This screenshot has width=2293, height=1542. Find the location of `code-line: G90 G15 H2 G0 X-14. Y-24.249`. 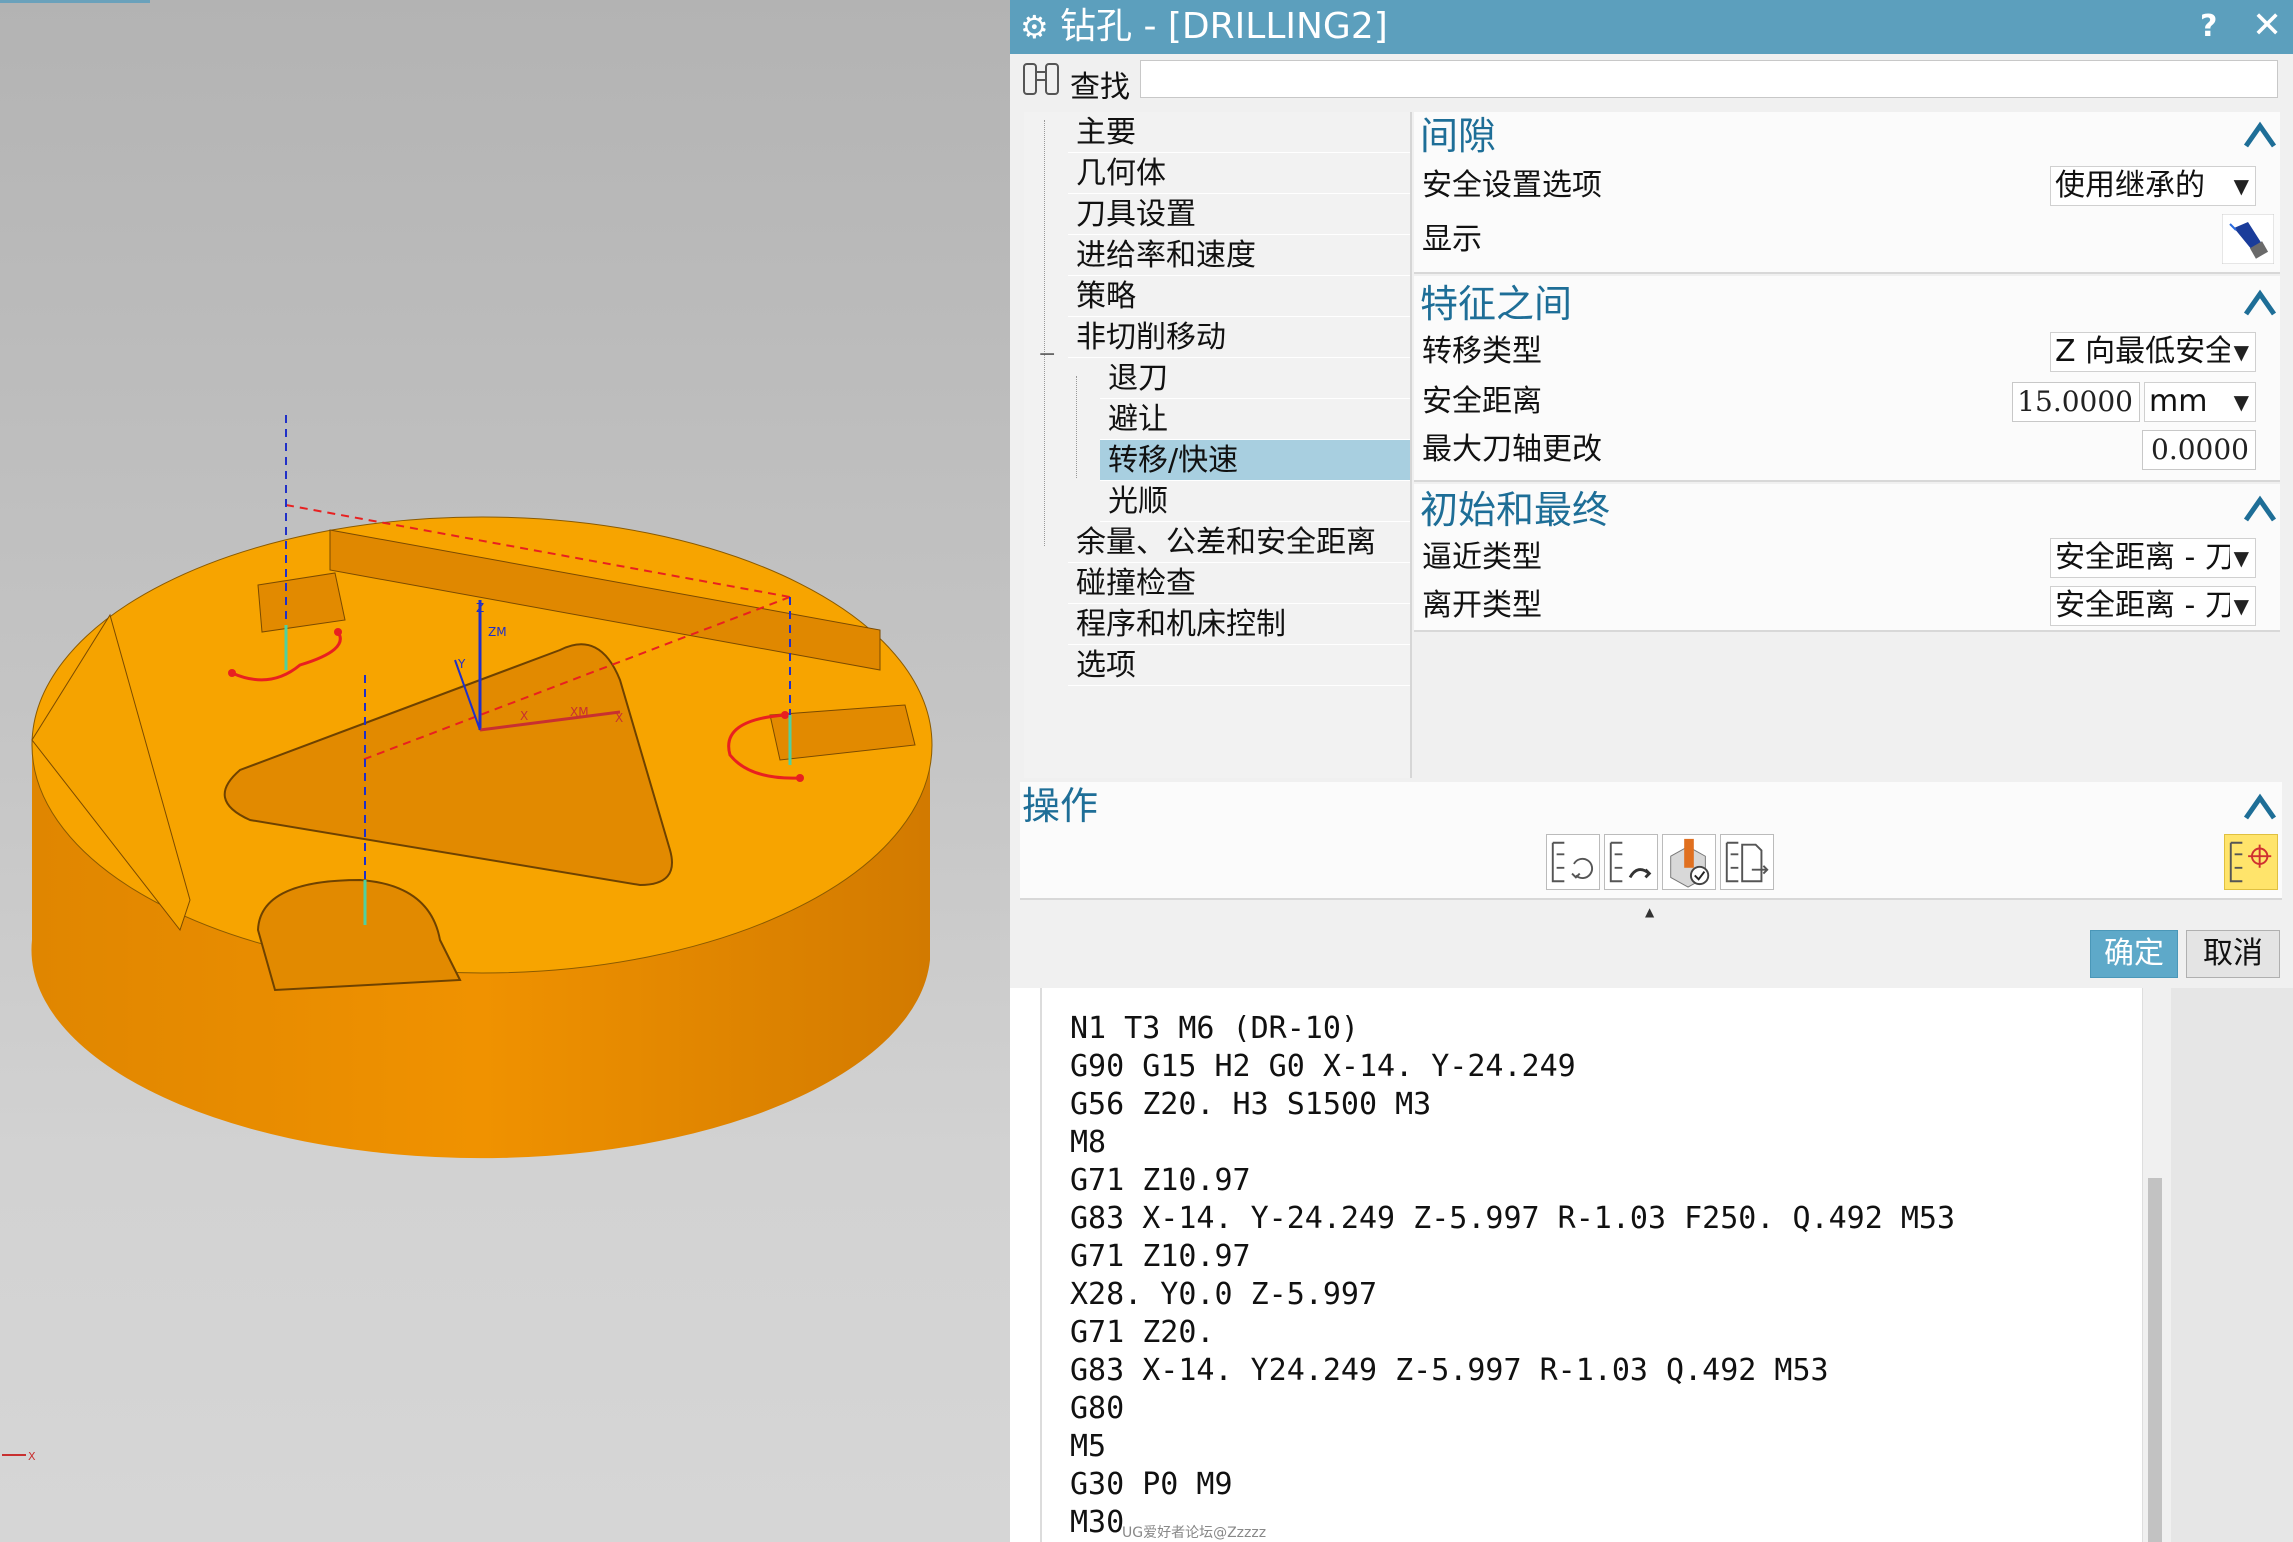

code-line: G90 G15 H2 G0 X-14. Y-24.249 is located at coordinates (1323, 1066).